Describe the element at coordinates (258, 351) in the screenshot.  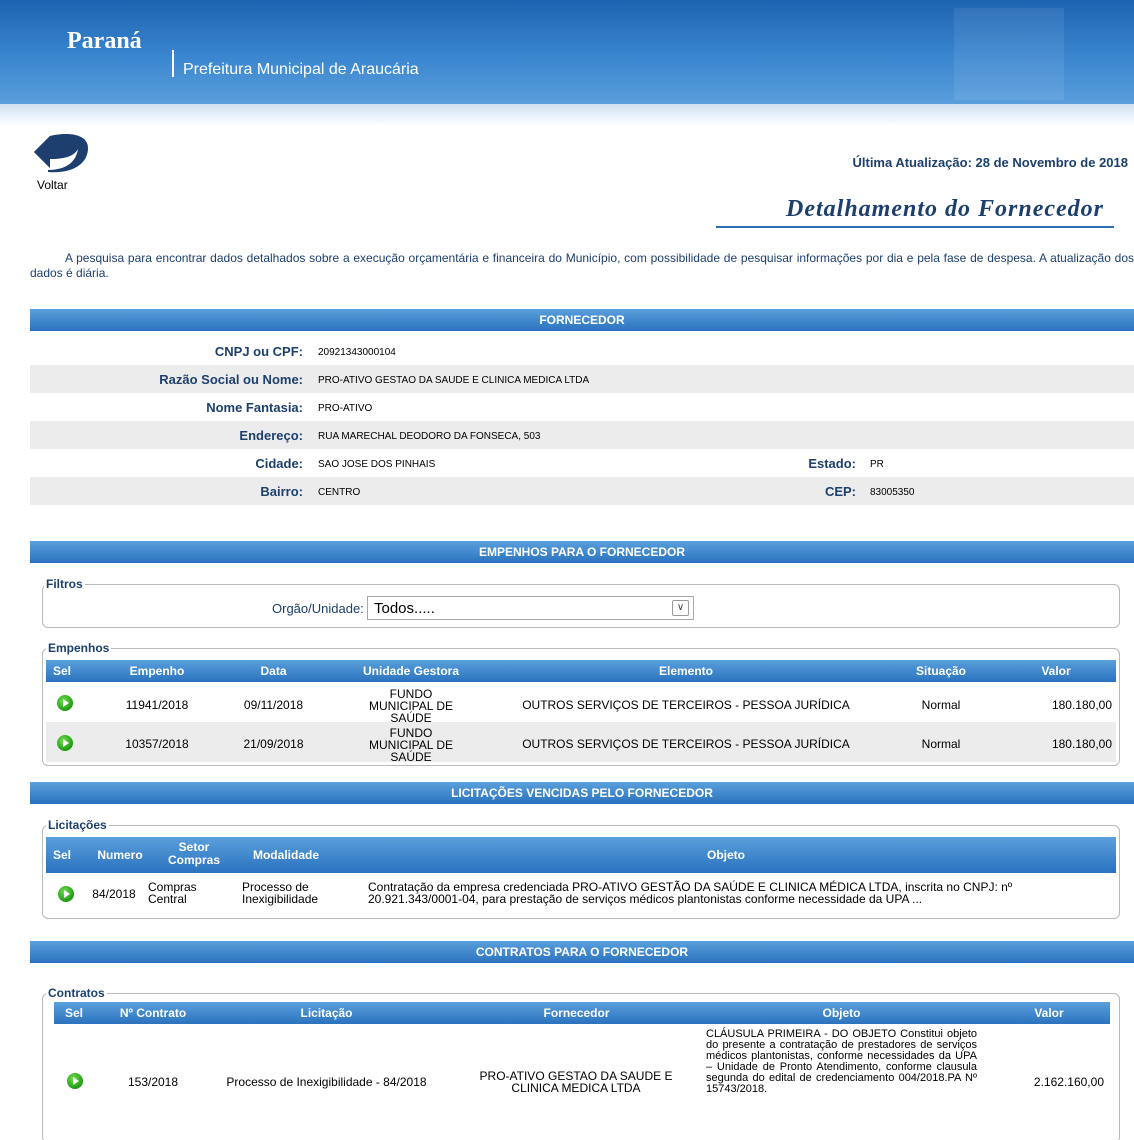
I see `cnpj-label: CNPJ ou CPF:` at that location.